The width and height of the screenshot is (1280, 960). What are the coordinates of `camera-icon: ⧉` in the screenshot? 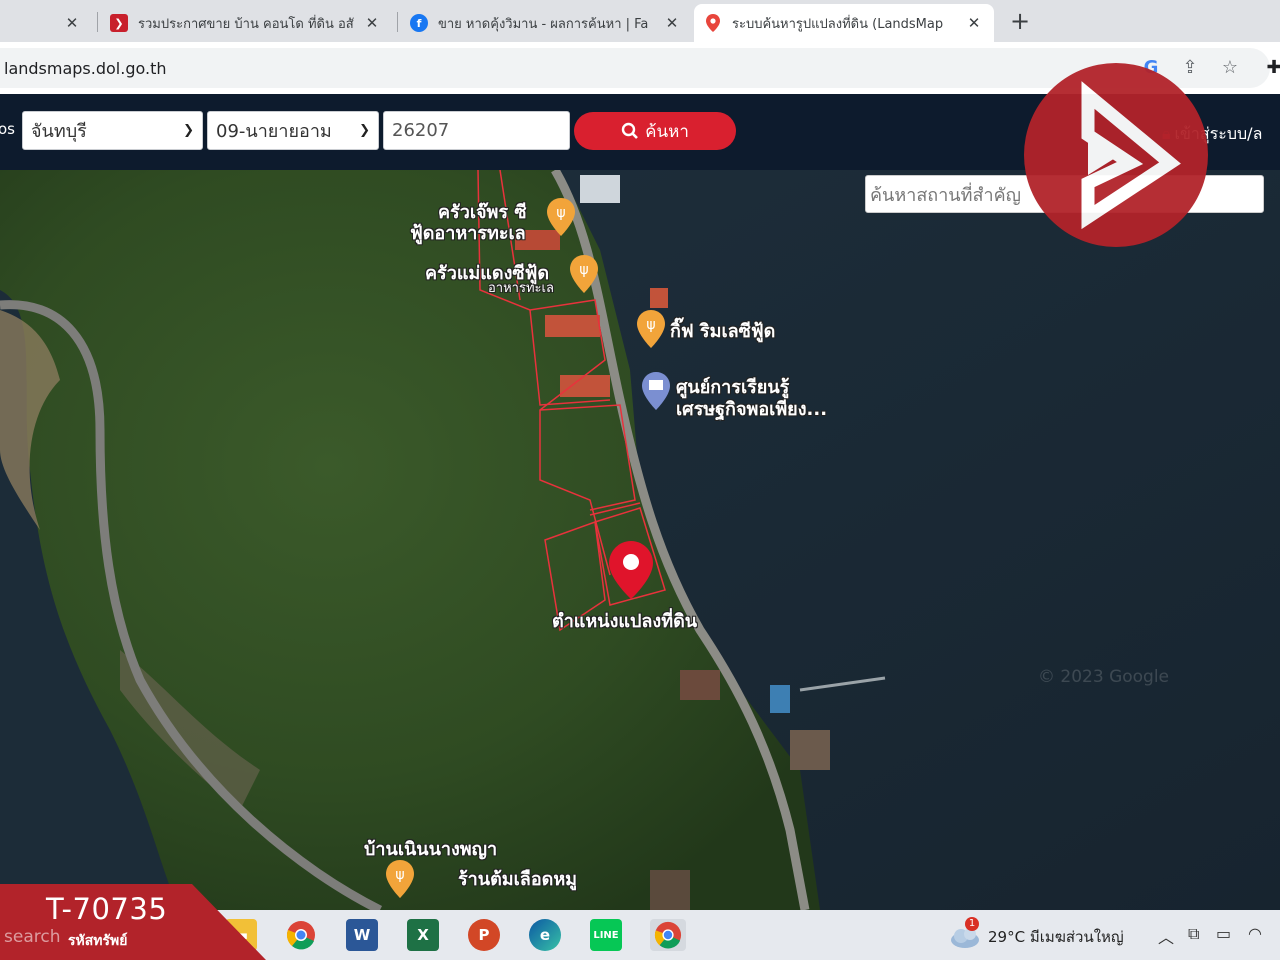 It's located at (1193, 934).